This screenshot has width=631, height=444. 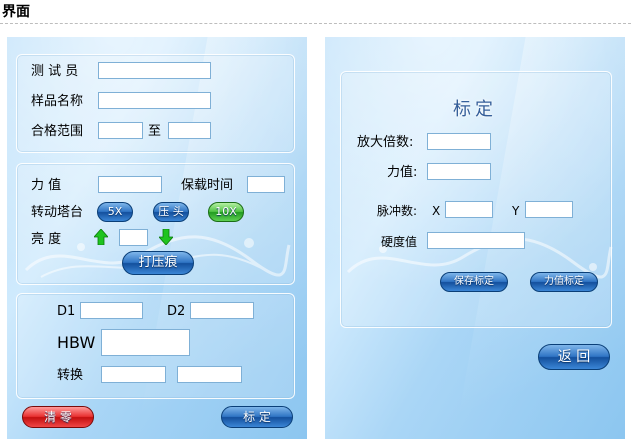 What do you see at coordinates (469, 209) in the screenshot?
I see `pulse-x-input` at bounding box center [469, 209].